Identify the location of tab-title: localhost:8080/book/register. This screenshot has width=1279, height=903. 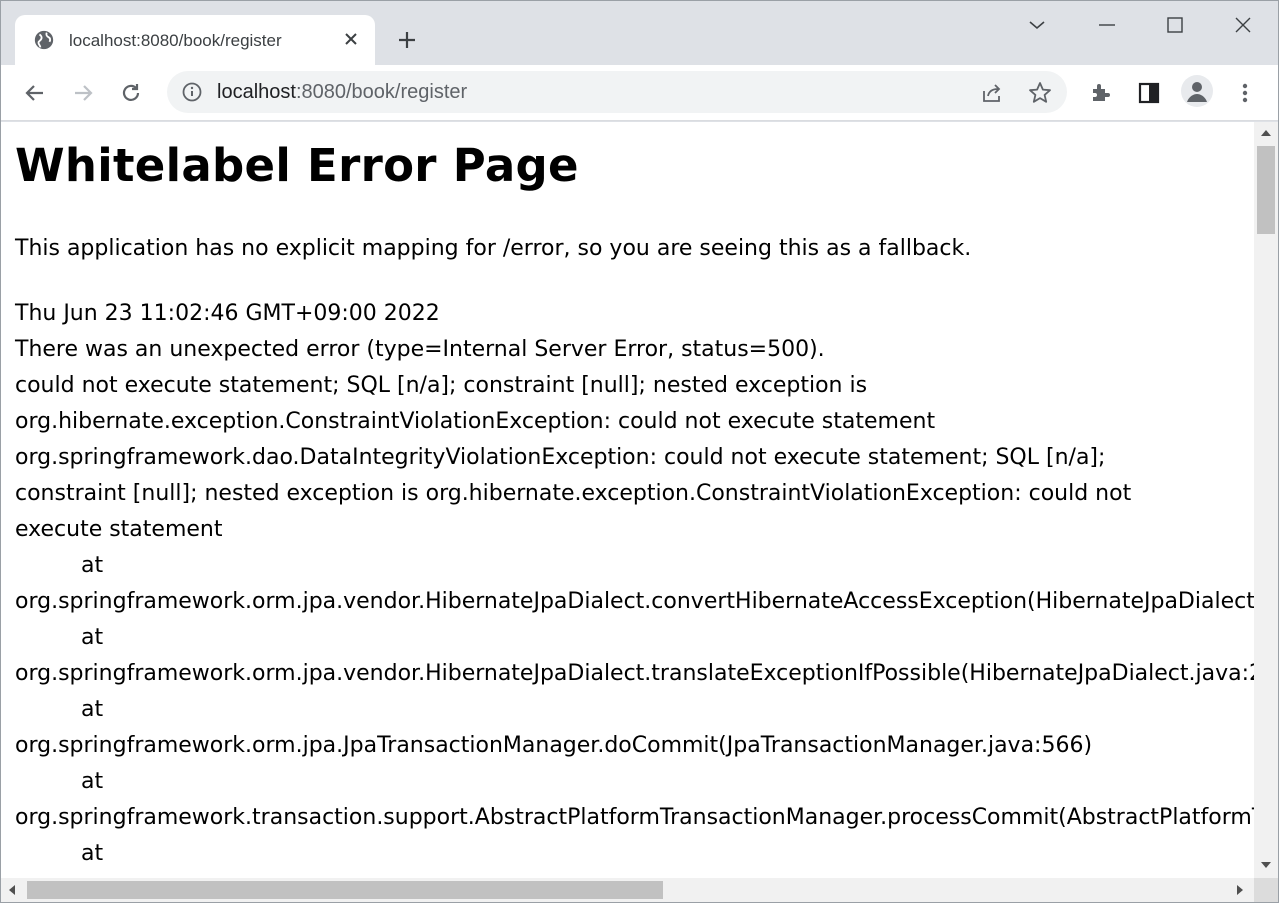
(175, 40).